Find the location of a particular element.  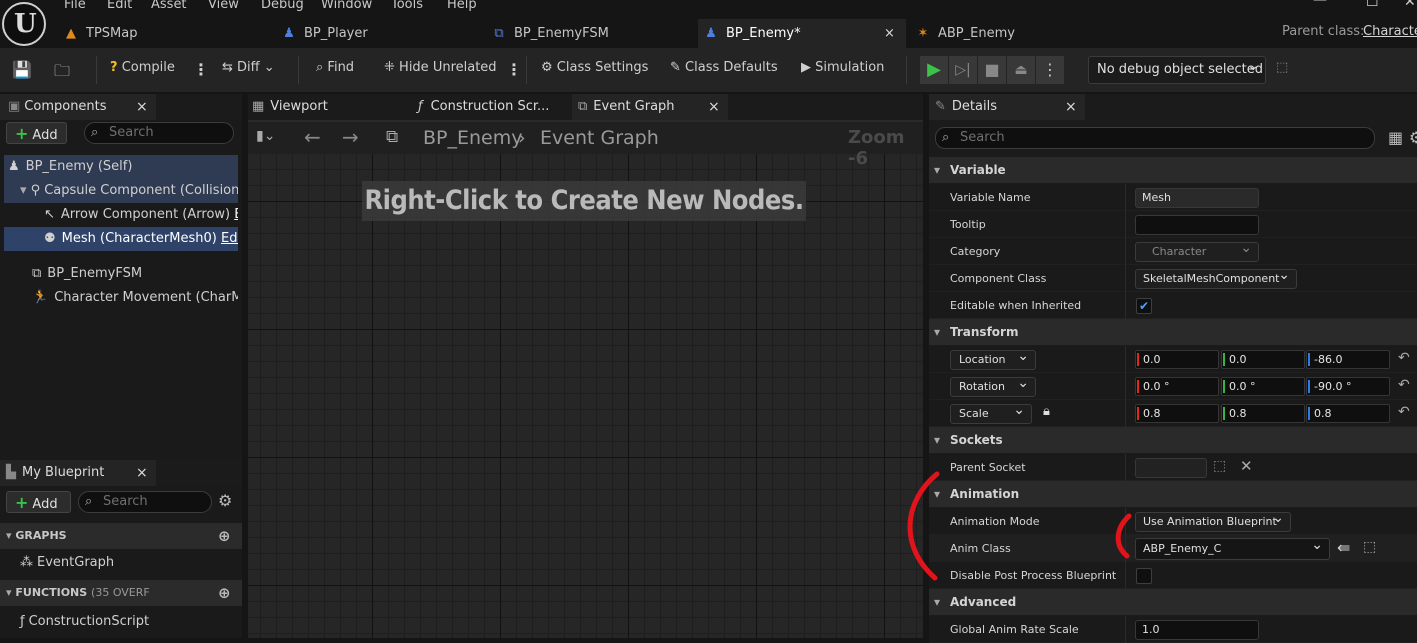

unreal-logo: U is located at coordinates (24, 24).